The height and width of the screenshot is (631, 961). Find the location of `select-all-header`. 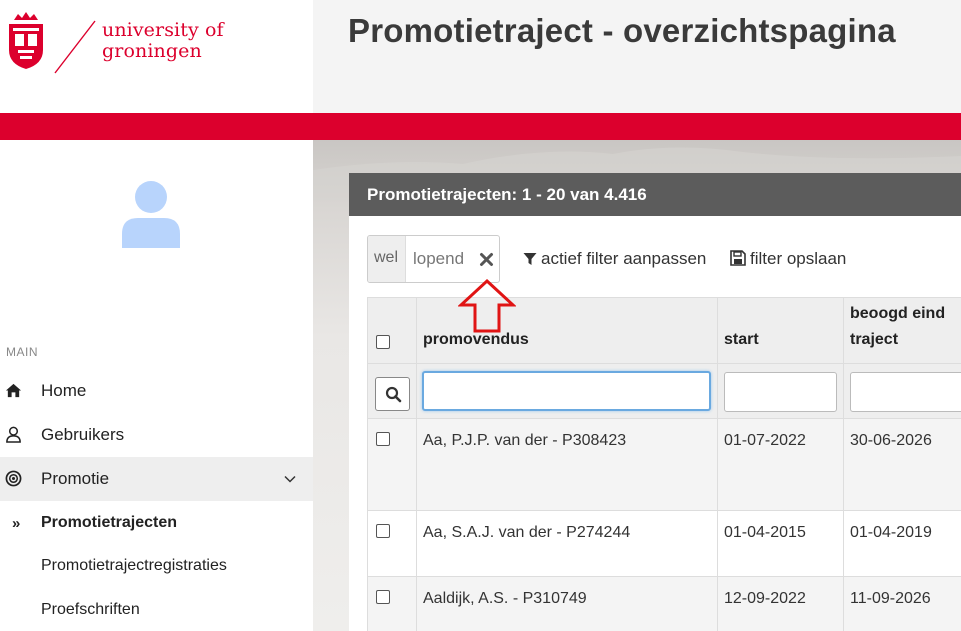

select-all-header is located at coordinates (392, 330).